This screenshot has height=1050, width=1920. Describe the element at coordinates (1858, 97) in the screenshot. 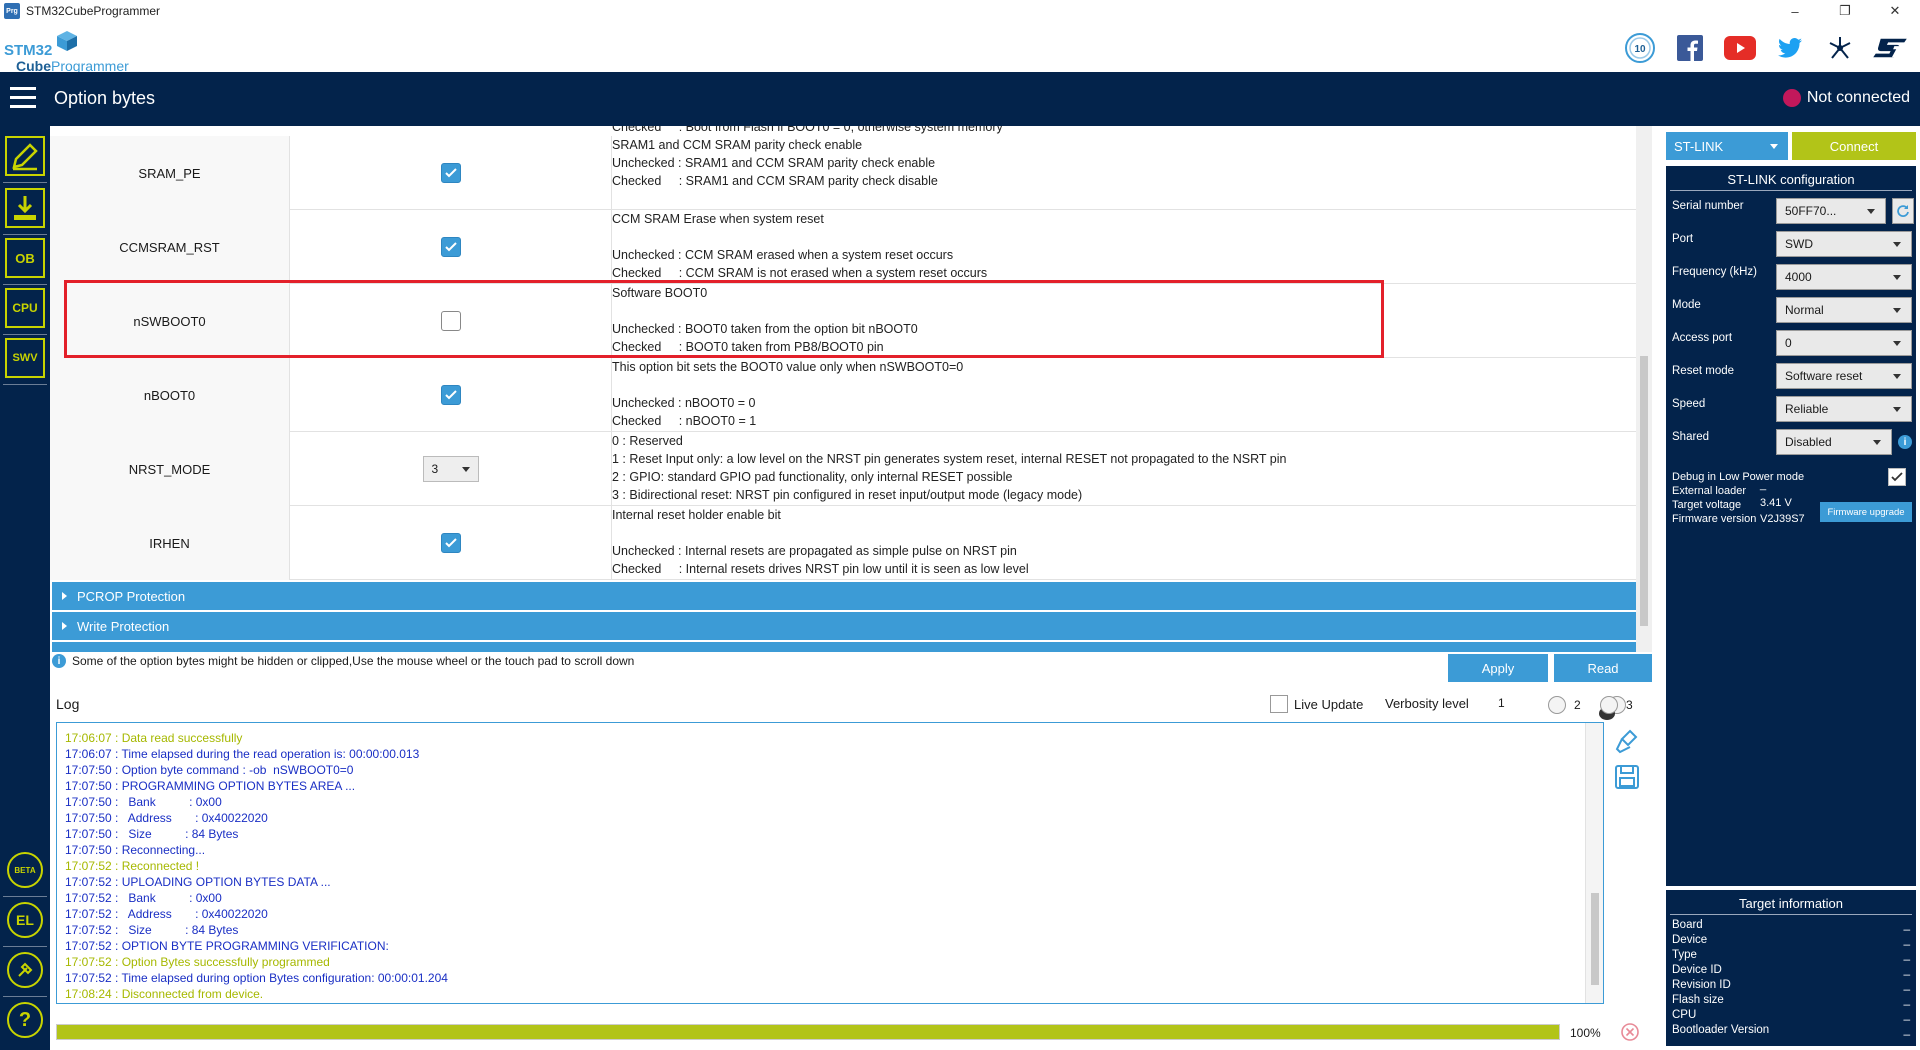

I see `connection-status-text: Not connected` at that location.